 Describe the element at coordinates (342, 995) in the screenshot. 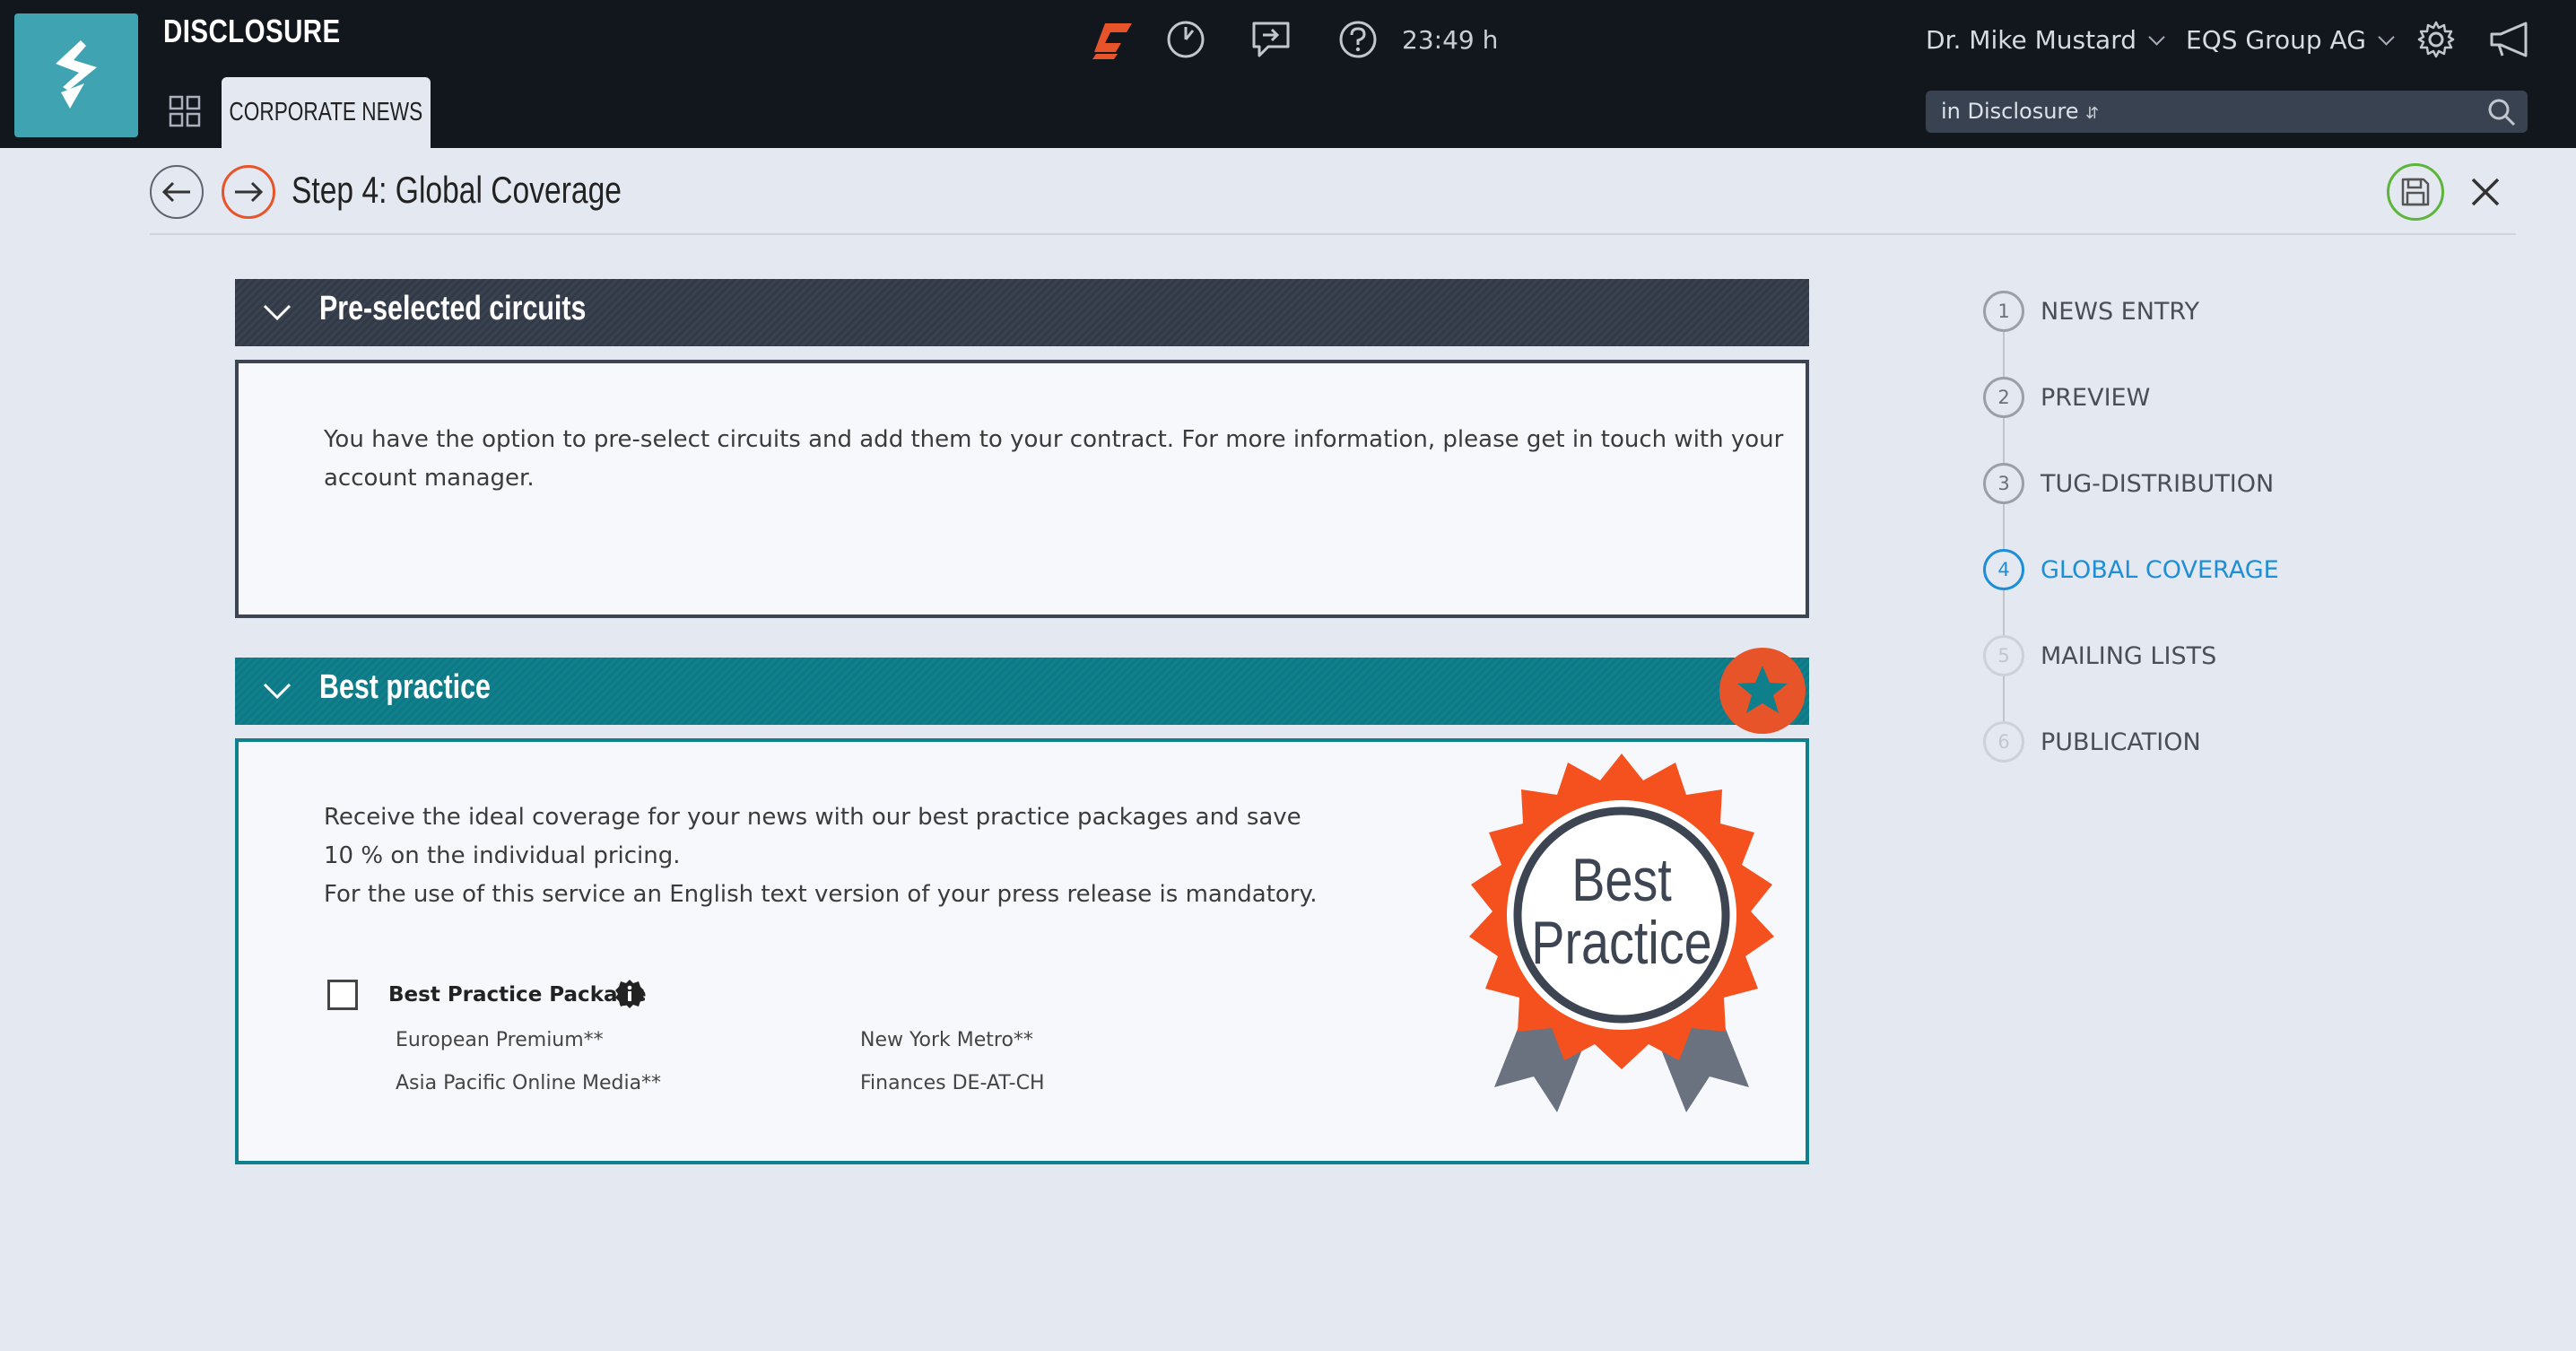

I see `best-practice-package-checkbox` at that location.